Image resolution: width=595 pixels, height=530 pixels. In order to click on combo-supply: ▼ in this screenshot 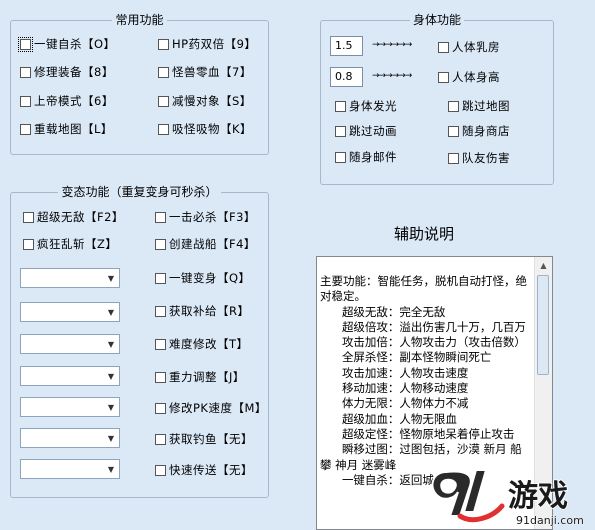, I will do `click(70, 312)`.